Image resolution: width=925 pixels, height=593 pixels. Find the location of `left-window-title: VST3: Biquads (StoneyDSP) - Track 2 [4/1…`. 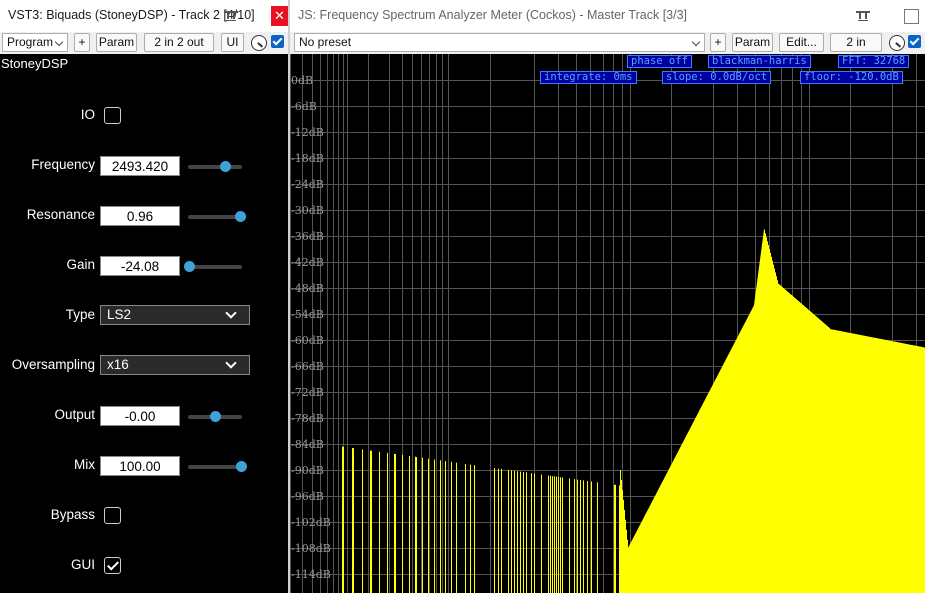

left-window-title: VST3: Biquads (StoneyDSP) - Track 2 [4/1… is located at coordinates (131, 15).